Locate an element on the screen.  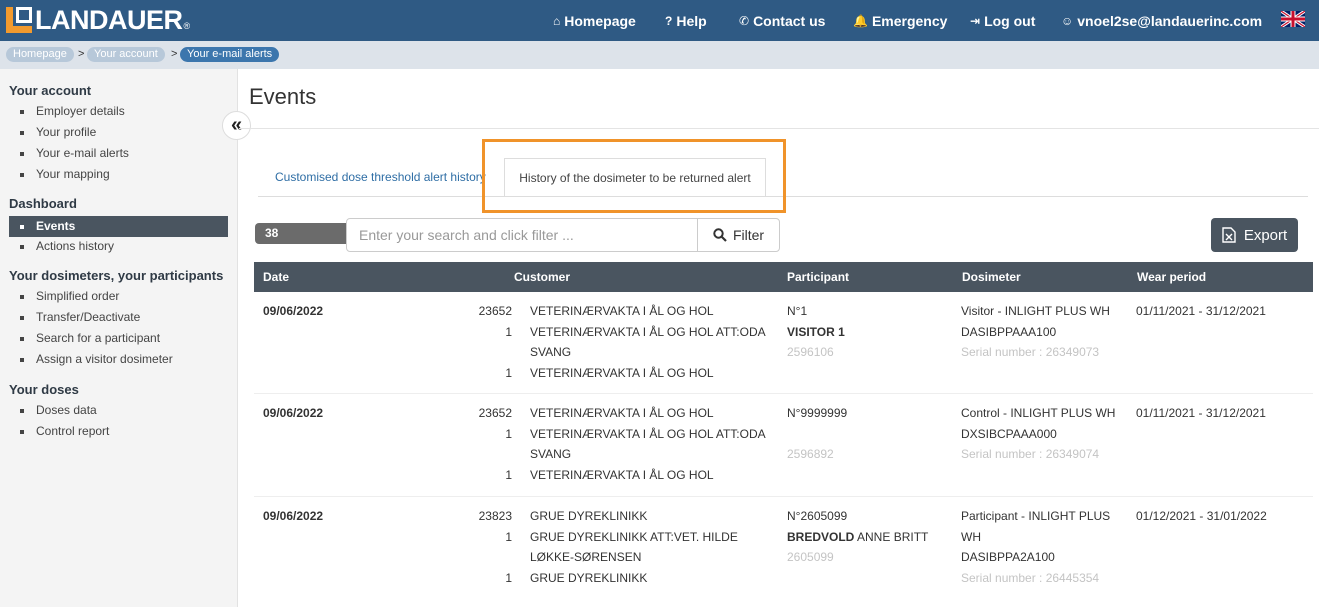
customer-name: LØKKE-SØRENSEN is located at coordinates (586, 557).